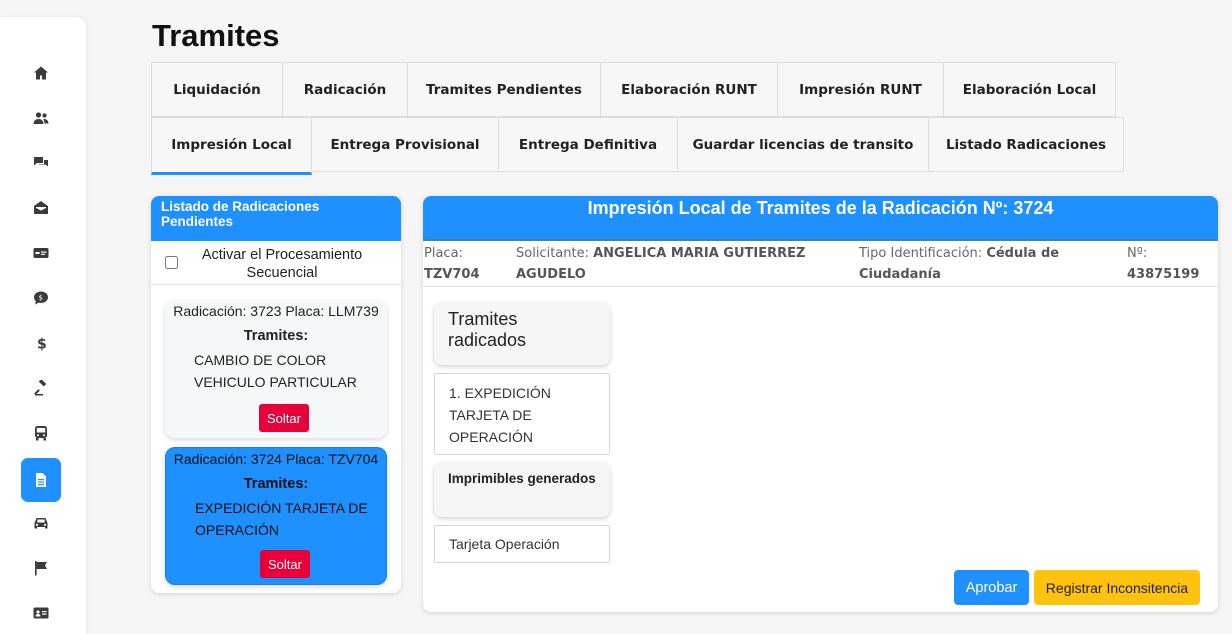 The image size is (1232, 634). I want to click on sidebar-item-billing, so click(41, 253).